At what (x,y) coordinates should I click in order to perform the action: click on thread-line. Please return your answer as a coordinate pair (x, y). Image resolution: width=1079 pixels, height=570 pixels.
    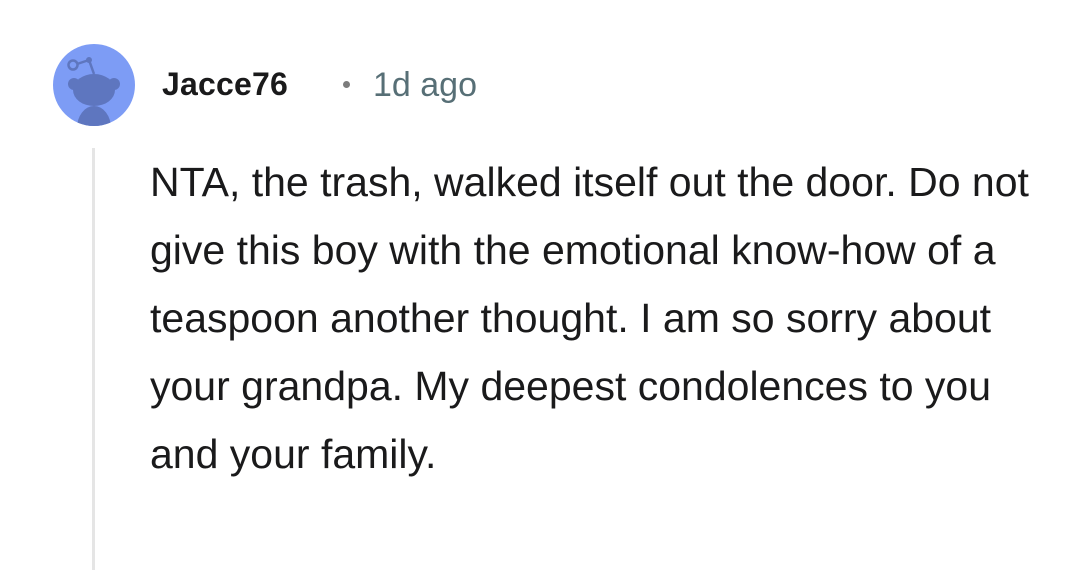
    Looking at the image, I should click on (93, 359).